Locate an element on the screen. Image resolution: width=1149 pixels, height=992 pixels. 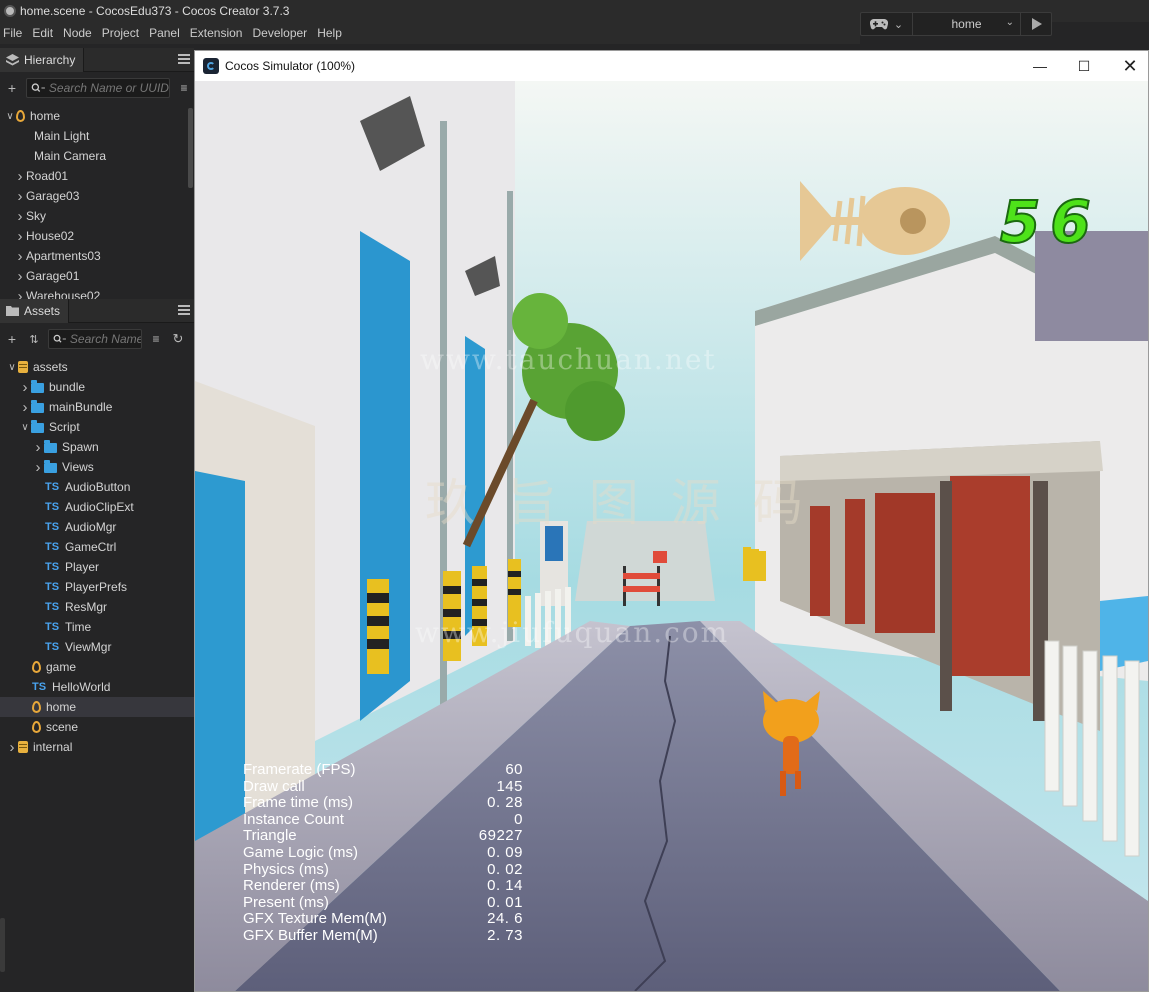
tab-assets: Assets is located at coordinates (35, 310).